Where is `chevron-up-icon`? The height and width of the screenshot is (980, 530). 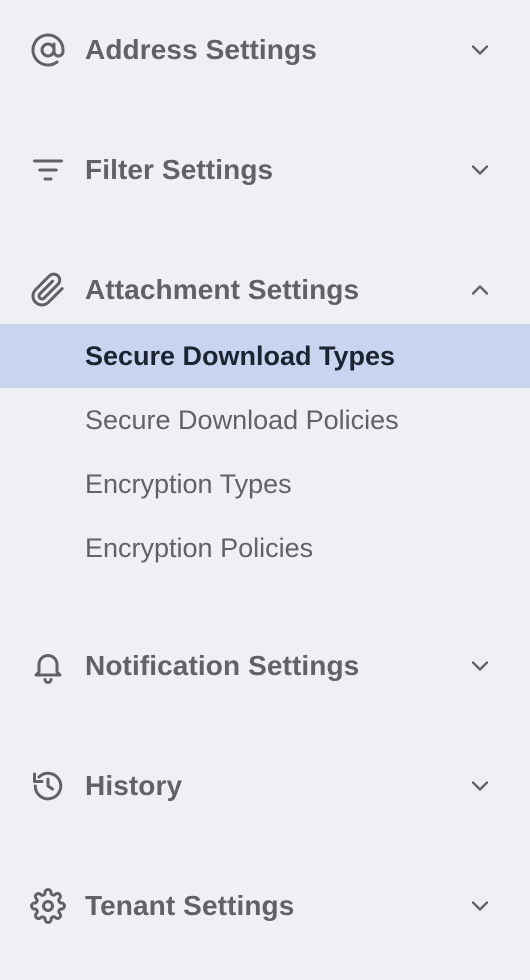
chevron-up-icon is located at coordinates (480, 290).